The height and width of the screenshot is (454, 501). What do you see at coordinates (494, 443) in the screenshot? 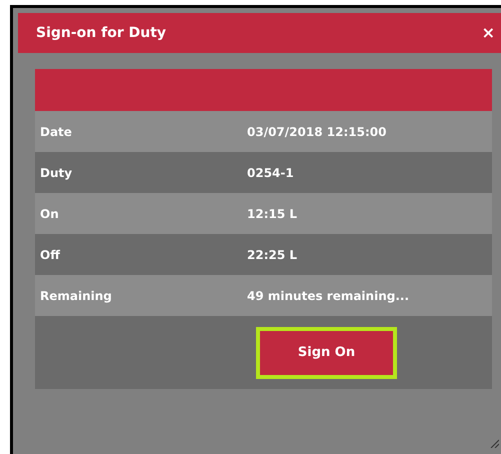
I see `resize-grip-icon` at bounding box center [494, 443].